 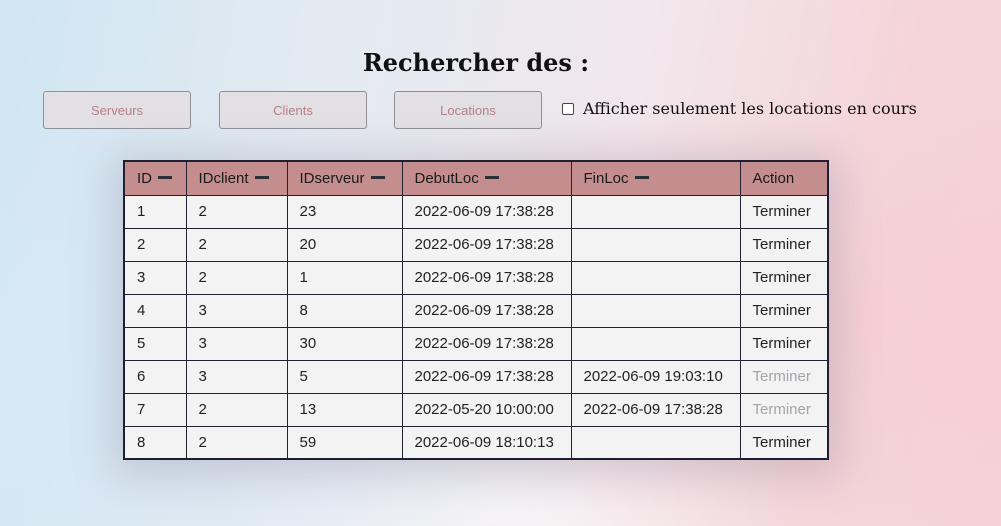 What do you see at coordinates (568, 108) in the screenshot?
I see `active-locations-checkbox` at bounding box center [568, 108].